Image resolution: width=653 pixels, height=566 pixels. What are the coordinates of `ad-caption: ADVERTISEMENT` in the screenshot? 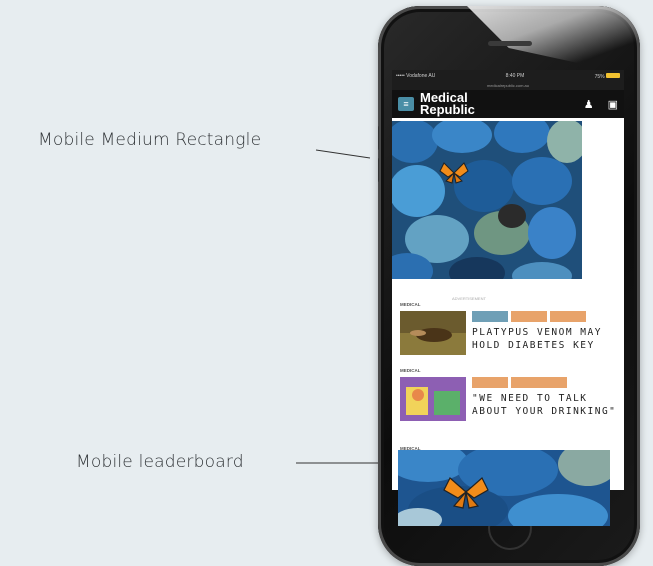 It's located at (469, 298).